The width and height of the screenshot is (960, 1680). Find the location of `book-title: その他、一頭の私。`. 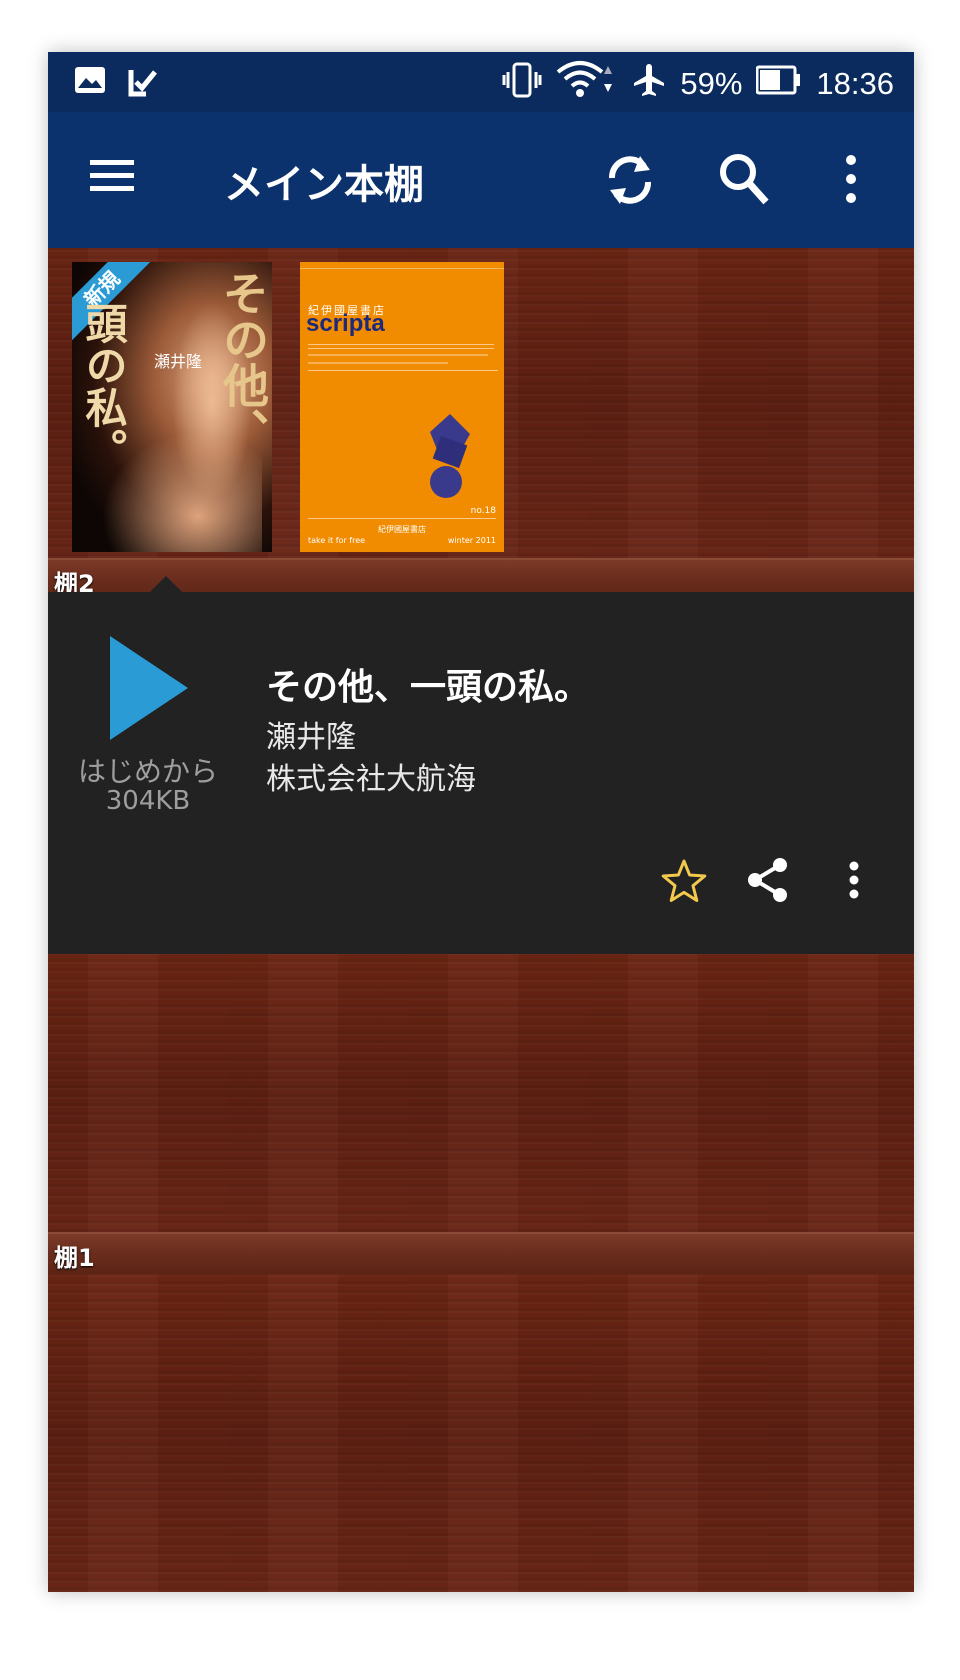

book-title: その他、一頭の私。 is located at coordinates (428, 687).